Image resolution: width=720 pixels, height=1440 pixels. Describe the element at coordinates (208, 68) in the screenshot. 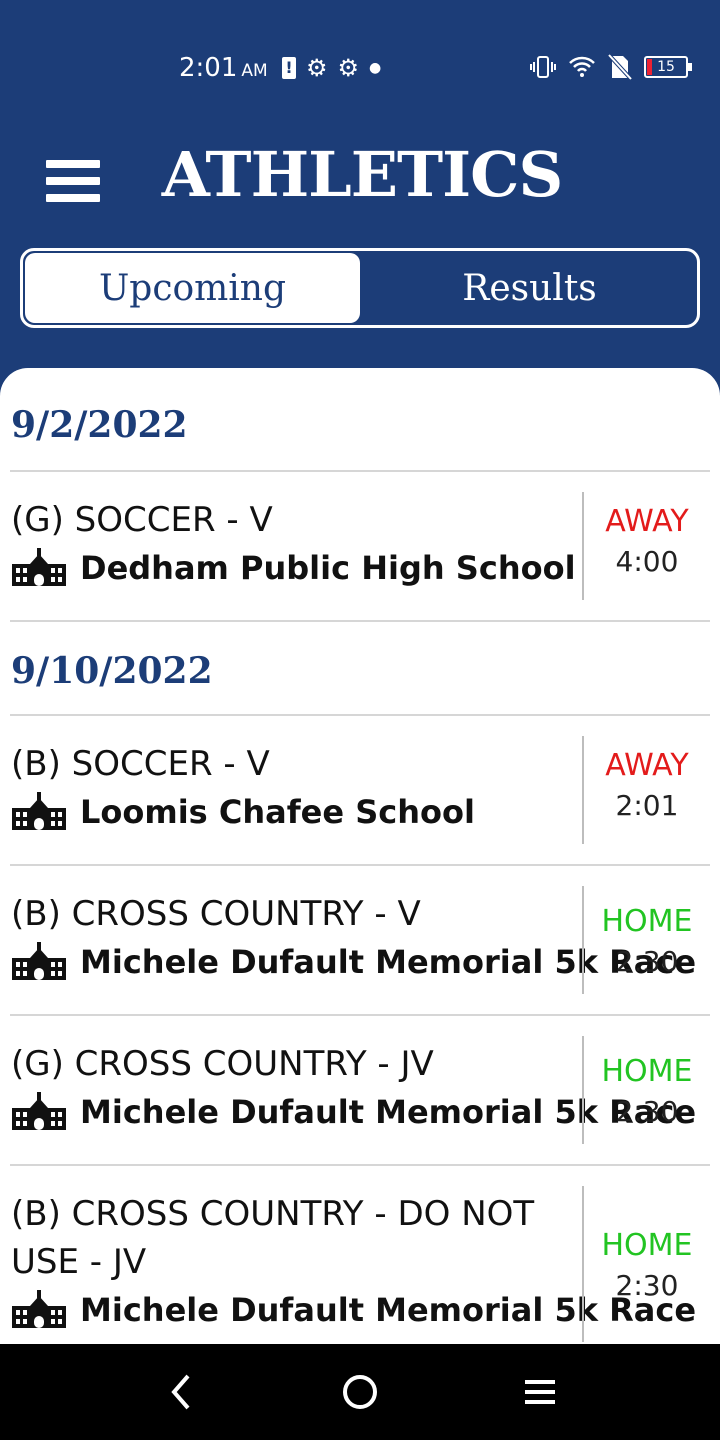

I see `status-time-value: 2:01` at that location.